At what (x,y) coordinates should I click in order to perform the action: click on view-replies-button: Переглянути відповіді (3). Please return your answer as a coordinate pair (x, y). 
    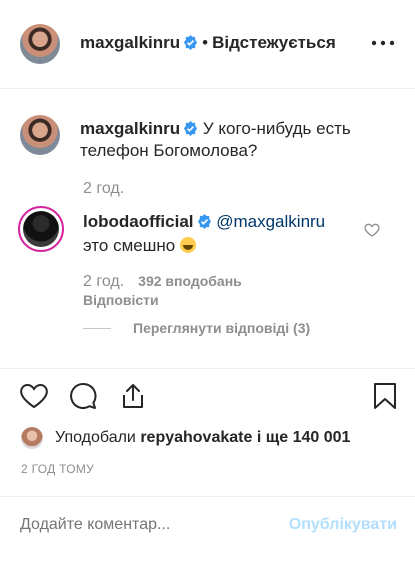
    Looking at the image, I should click on (196, 328).